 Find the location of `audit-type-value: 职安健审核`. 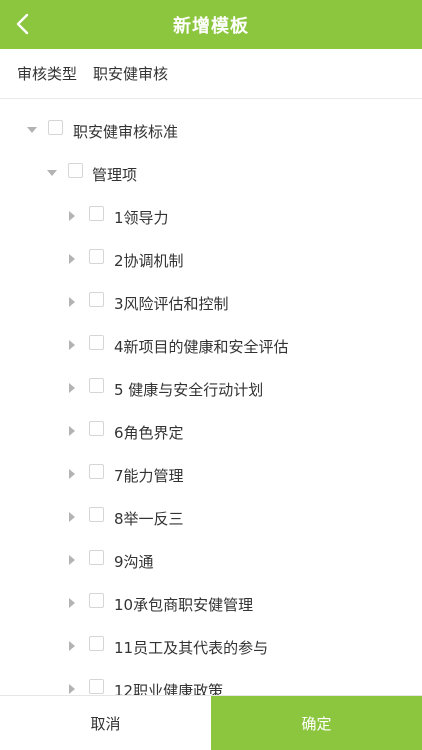

audit-type-value: 职安健审核 is located at coordinates (131, 74).